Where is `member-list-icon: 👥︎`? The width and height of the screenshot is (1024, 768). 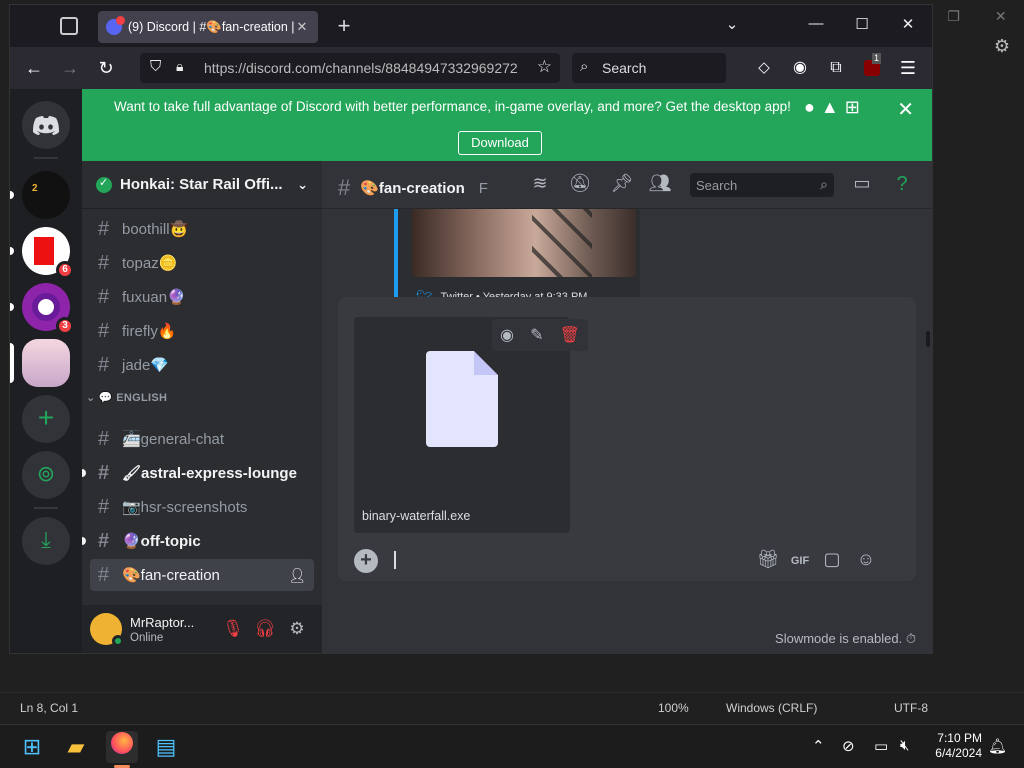
member-list-icon: 👥︎ is located at coordinates (660, 185).